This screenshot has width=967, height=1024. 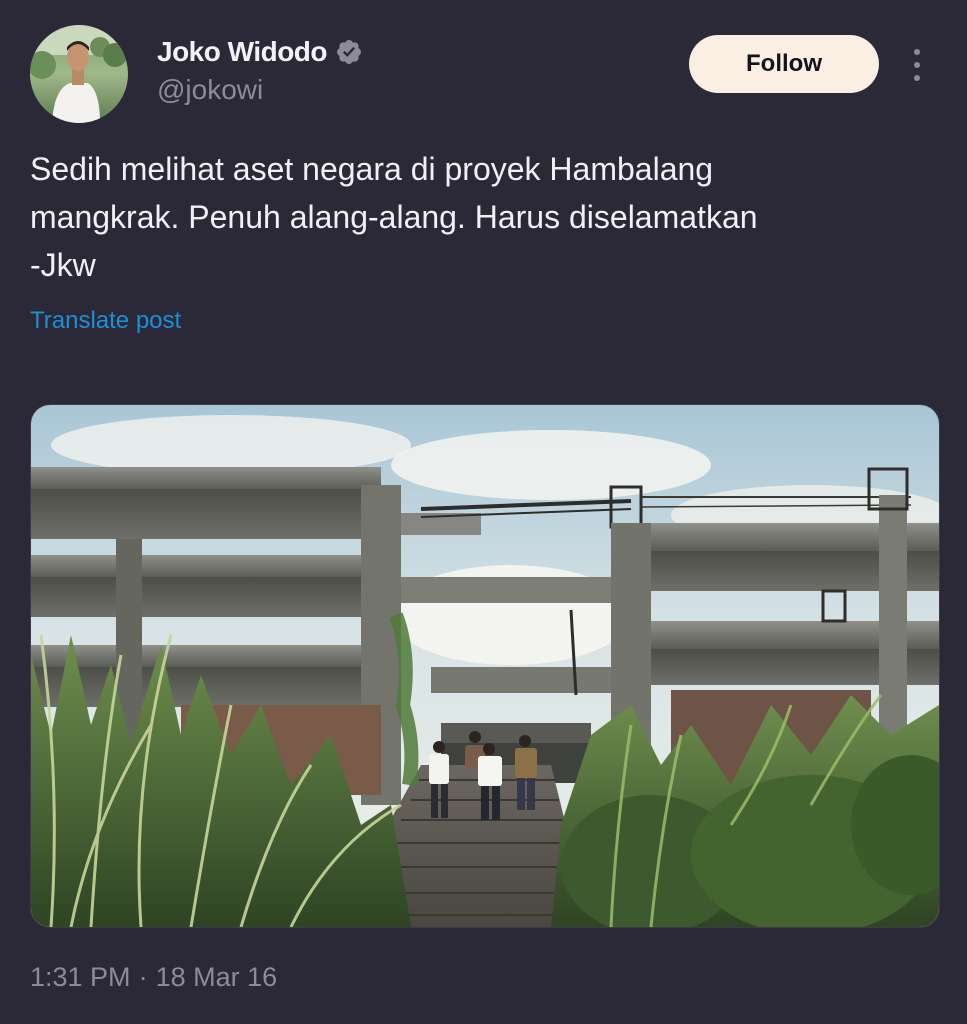 What do you see at coordinates (153, 977) in the screenshot?
I see `post-timestamp: 1:31 PM · 18 Mar 16` at bounding box center [153, 977].